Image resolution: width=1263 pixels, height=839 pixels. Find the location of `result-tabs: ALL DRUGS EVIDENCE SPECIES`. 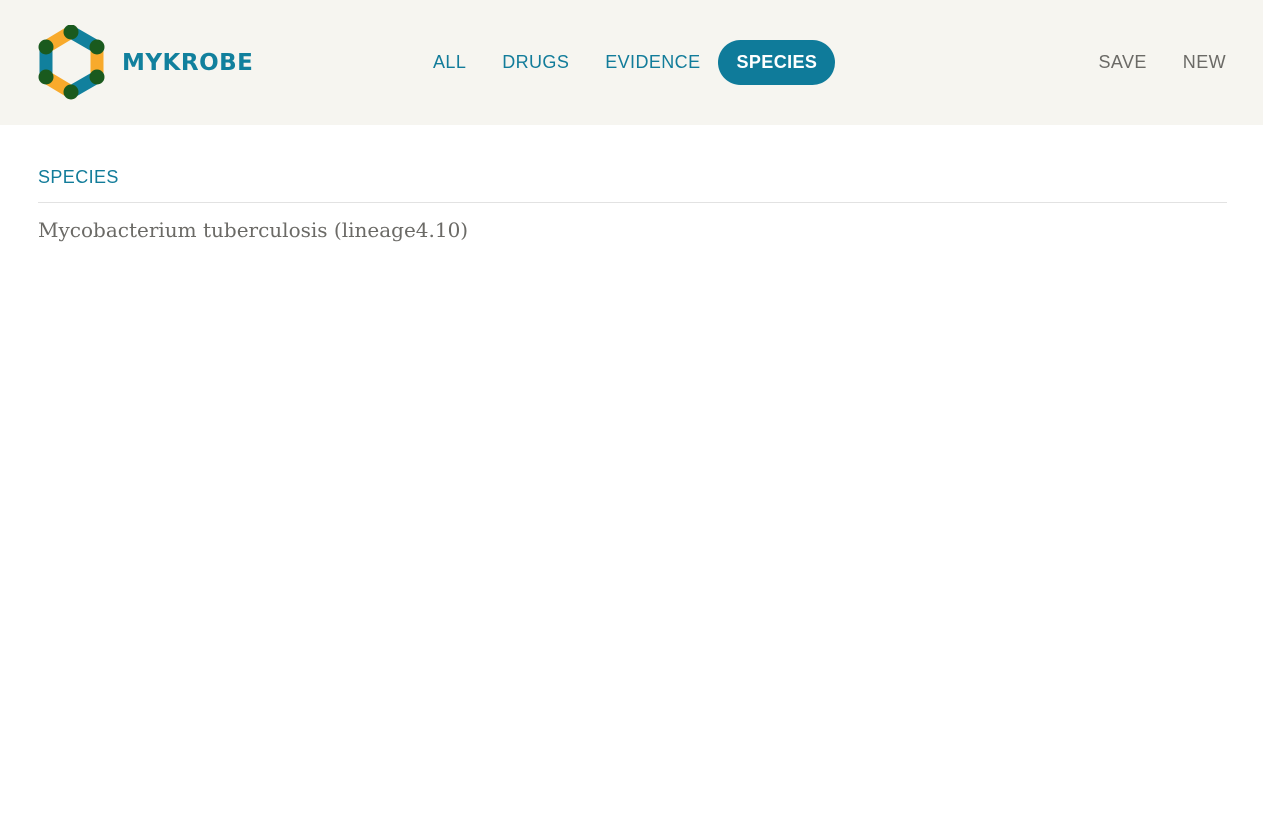

result-tabs: ALL DRUGS EVIDENCE SPECIES is located at coordinates (625, 62).